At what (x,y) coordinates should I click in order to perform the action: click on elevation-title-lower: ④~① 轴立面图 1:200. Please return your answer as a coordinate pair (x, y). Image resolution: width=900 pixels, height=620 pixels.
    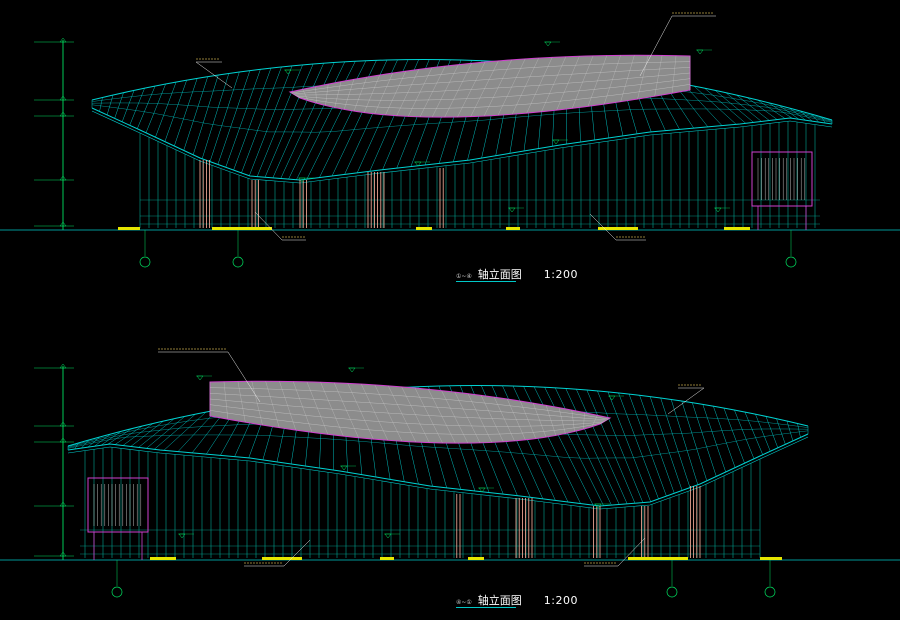
    Looking at the image, I should click on (517, 600).